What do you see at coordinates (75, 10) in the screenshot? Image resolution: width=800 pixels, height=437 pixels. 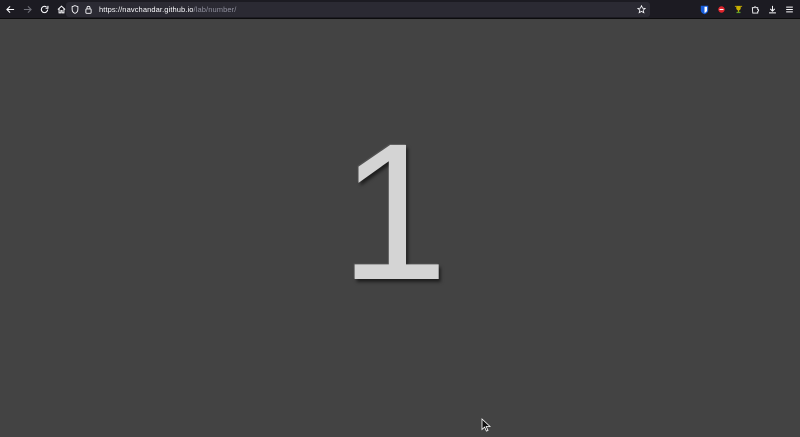 I see `shield-icon` at bounding box center [75, 10].